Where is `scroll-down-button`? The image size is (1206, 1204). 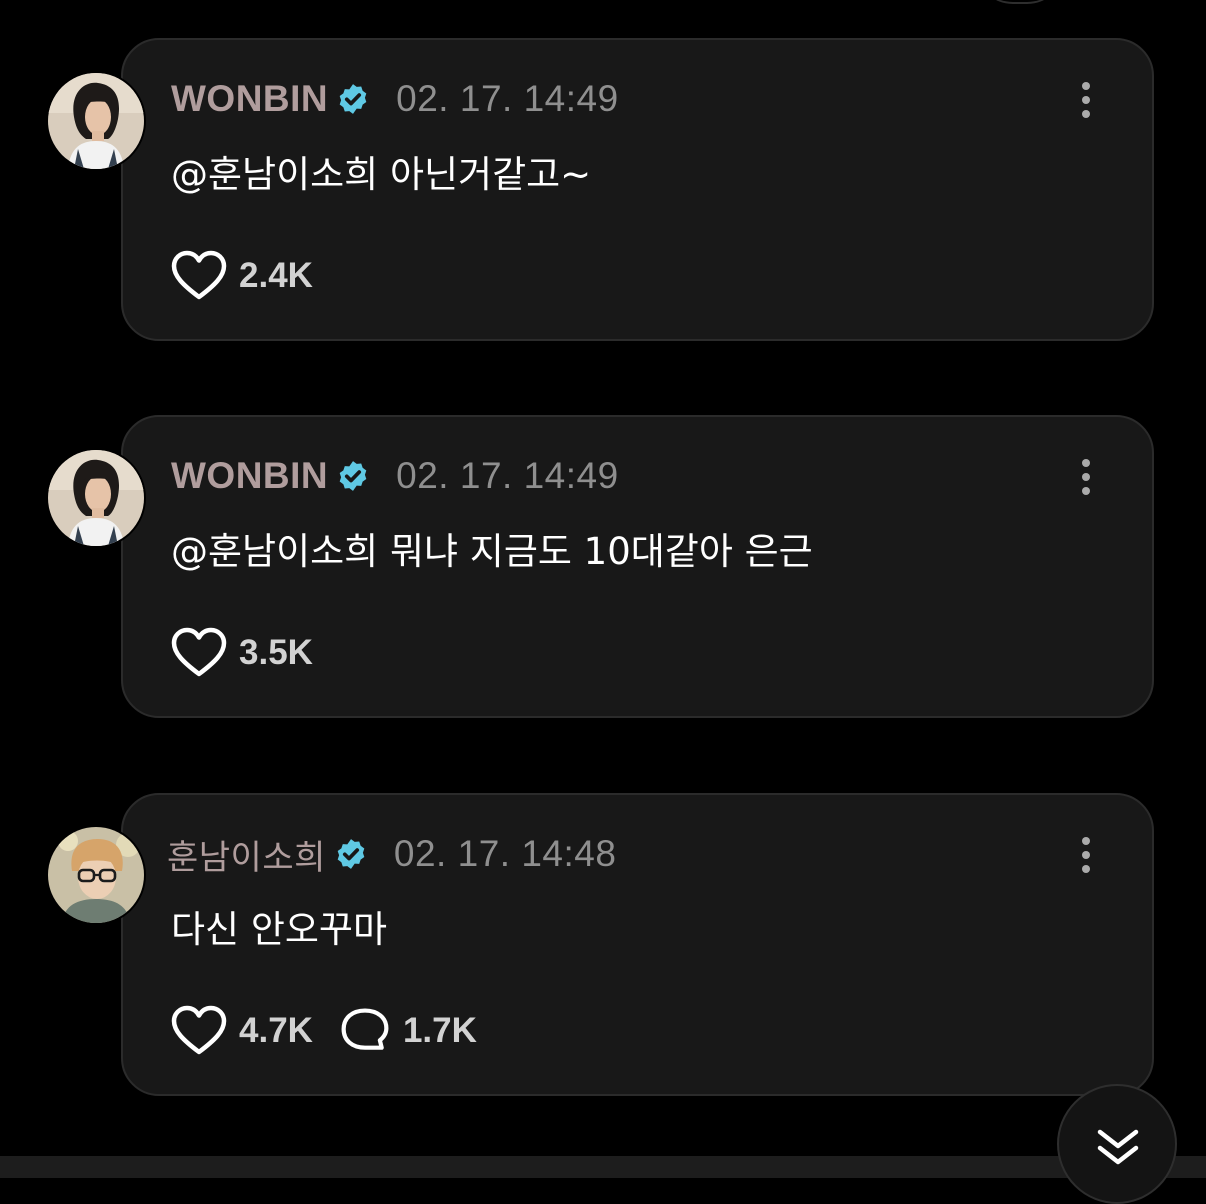 scroll-down-button is located at coordinates (1117, 1144).